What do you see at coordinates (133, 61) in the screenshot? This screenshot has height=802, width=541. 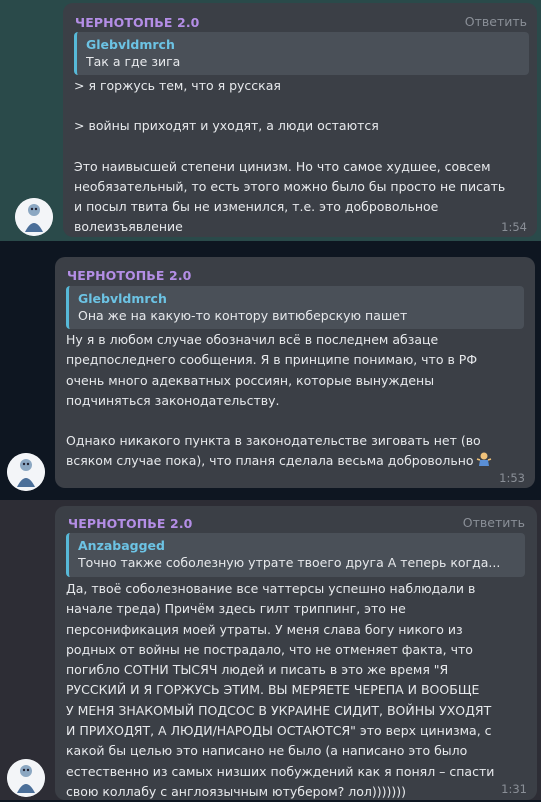 I see `quote-text: Так а где зига` at bounding box center [133, 61].